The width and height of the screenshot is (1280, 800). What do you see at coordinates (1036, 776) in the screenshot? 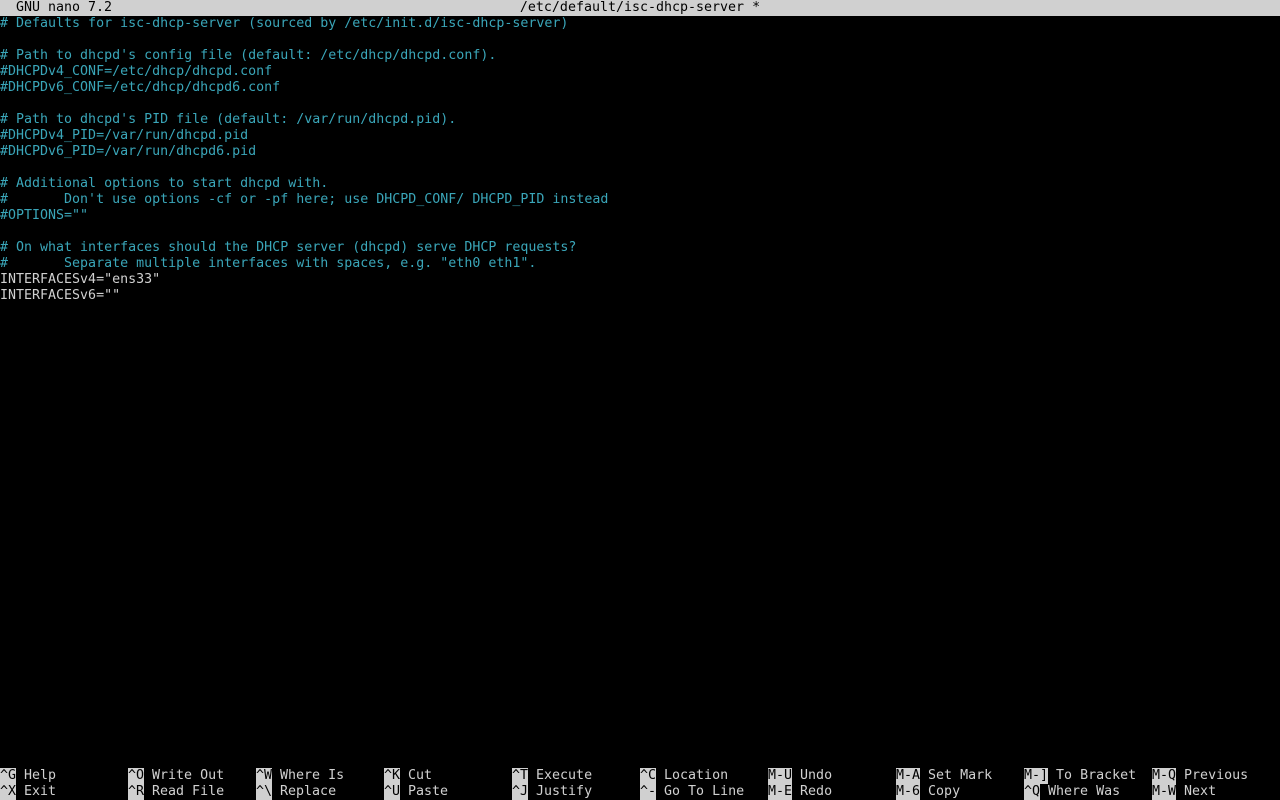
I see `shortcut-key: M-]` at bounding box center [1036, 776].